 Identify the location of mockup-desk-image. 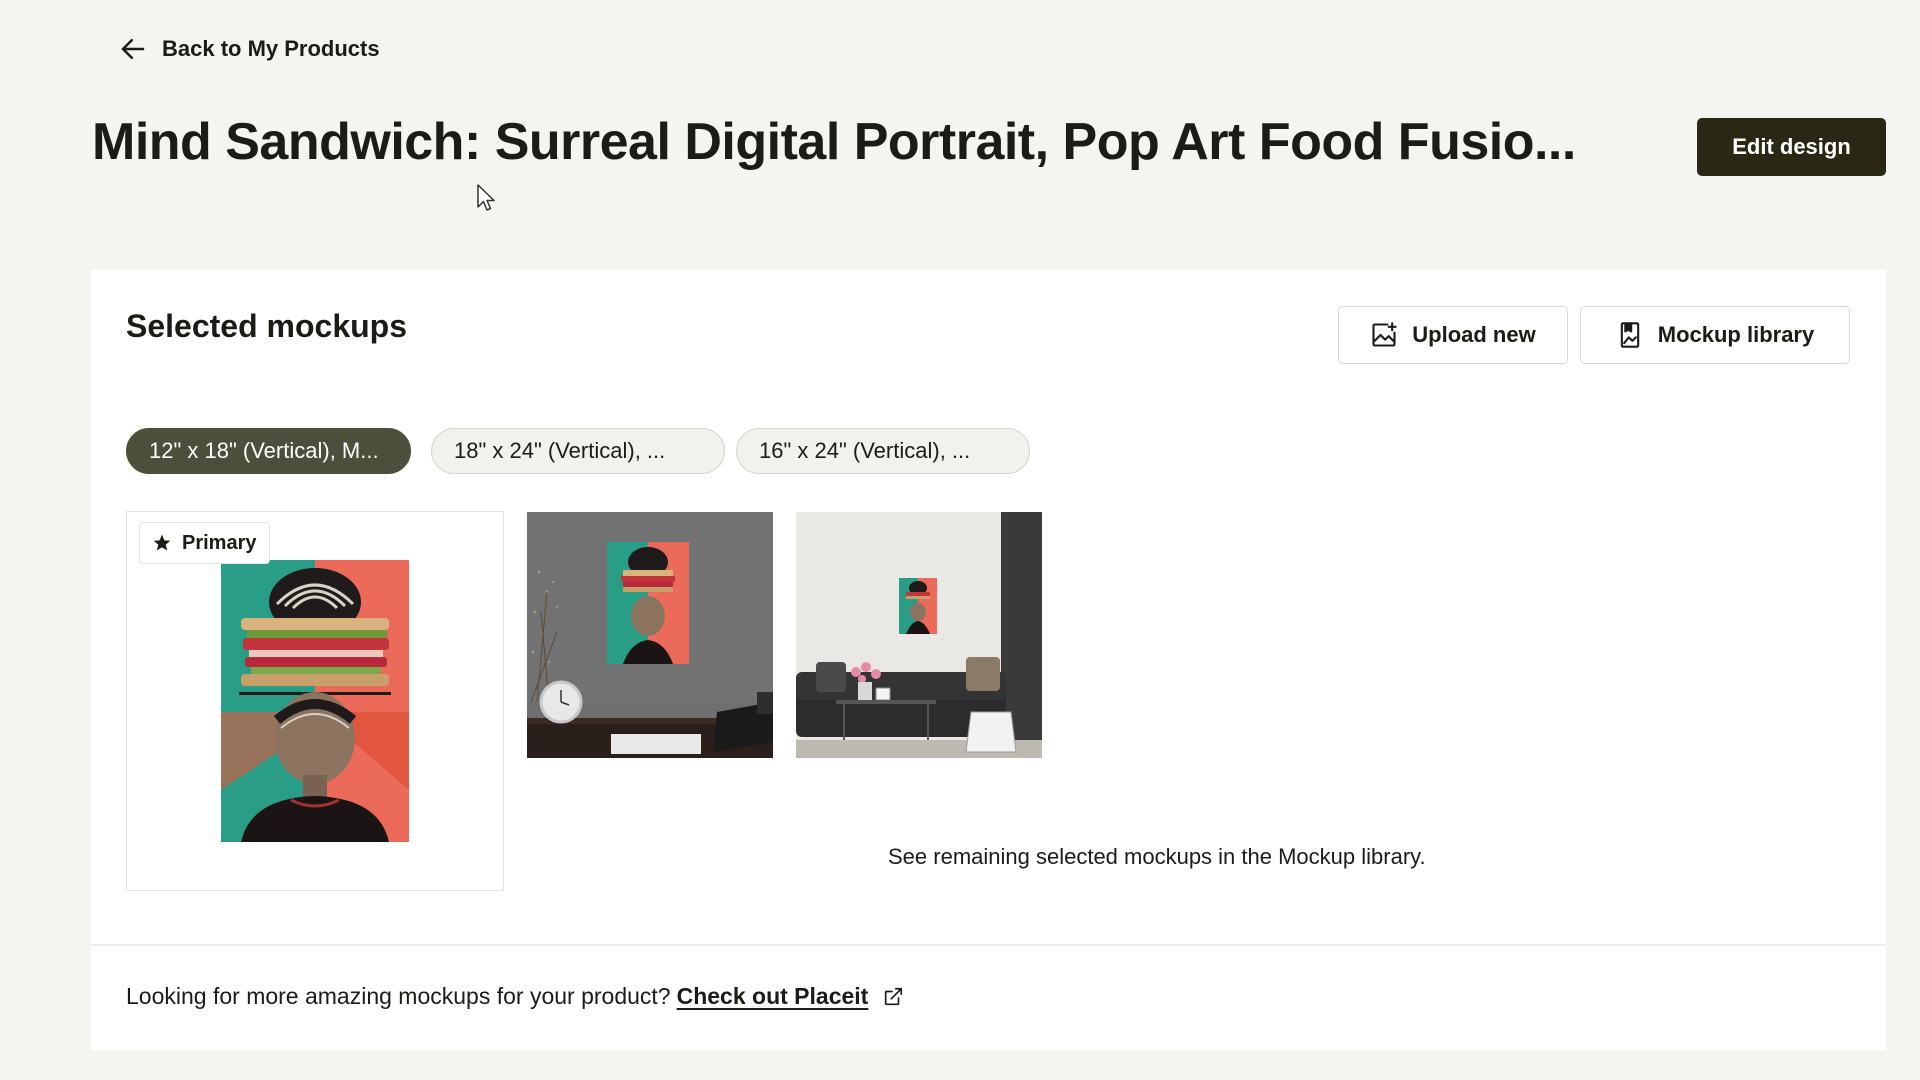
(650, 635).